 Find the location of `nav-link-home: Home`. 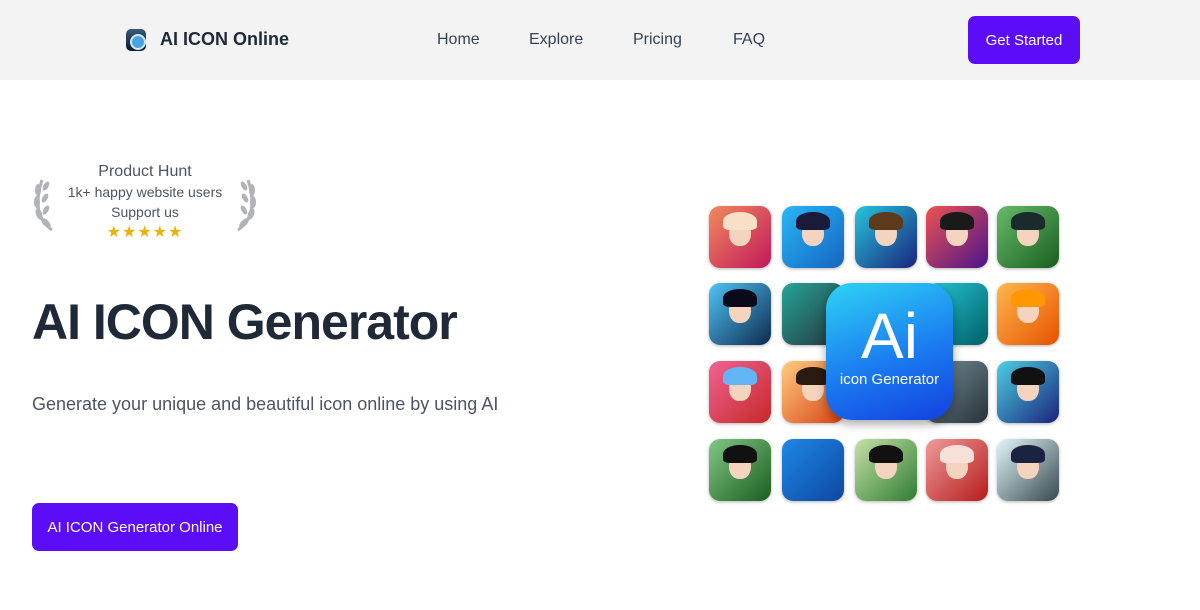

nav-link-home: Home is located at coordinates (458, 40).